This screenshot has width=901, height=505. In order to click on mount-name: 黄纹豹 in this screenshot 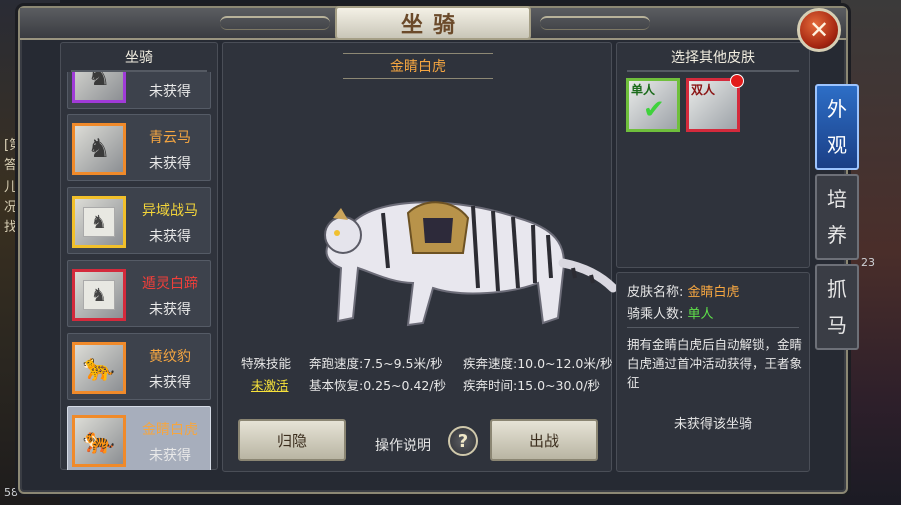, I will do `click(170, 357)`.